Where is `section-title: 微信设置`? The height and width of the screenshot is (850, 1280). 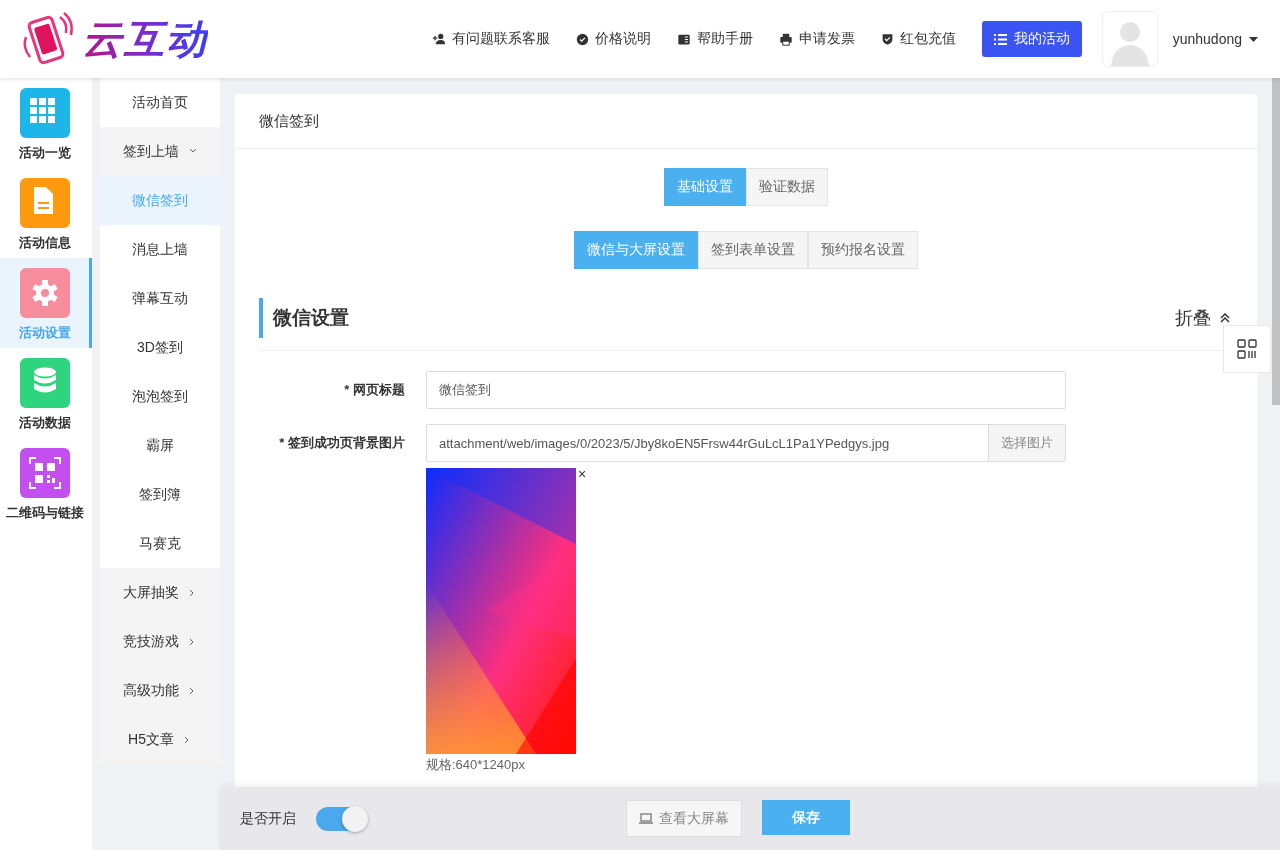
section-title: 微信设置 is located at coordinates (304, 318).